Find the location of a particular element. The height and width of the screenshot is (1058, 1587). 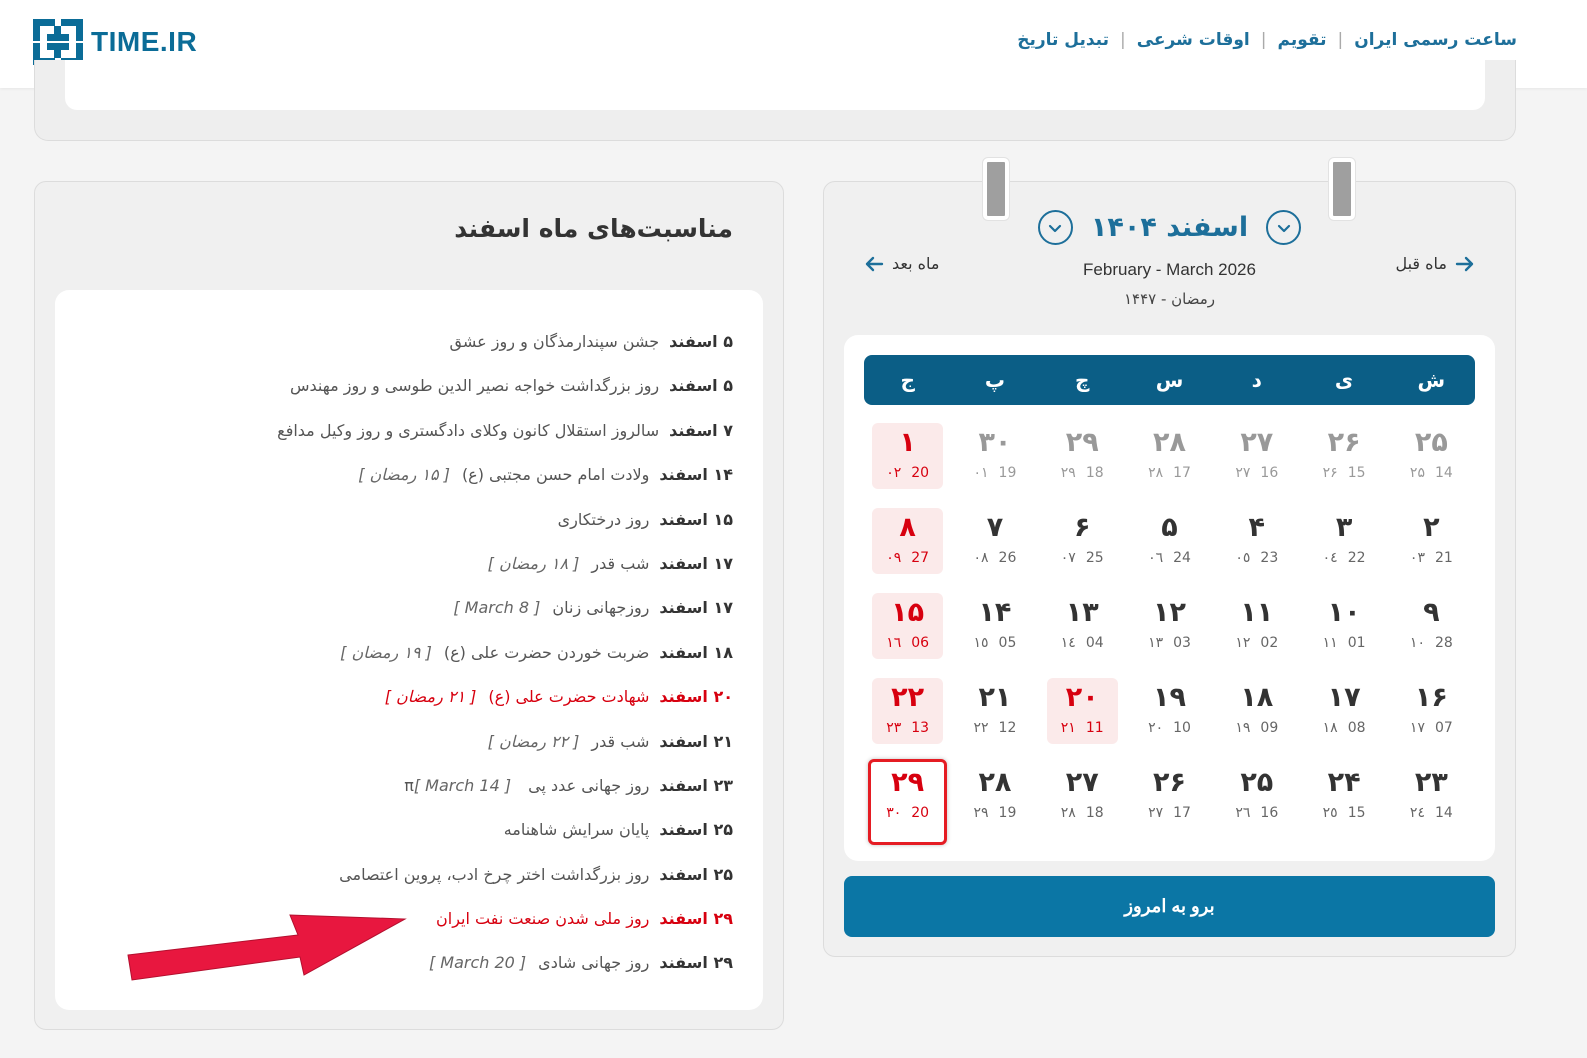

year-picker-button is located at coordinates (1055, 227).